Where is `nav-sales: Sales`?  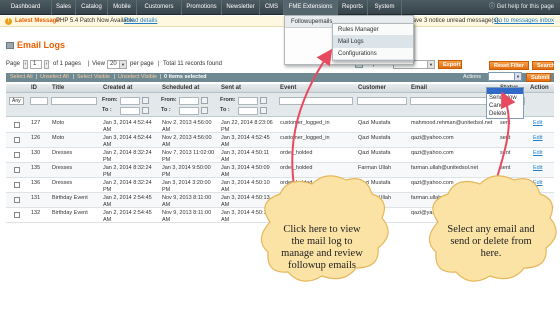 nav-sales: Sales is located at coordinates (64, 7).